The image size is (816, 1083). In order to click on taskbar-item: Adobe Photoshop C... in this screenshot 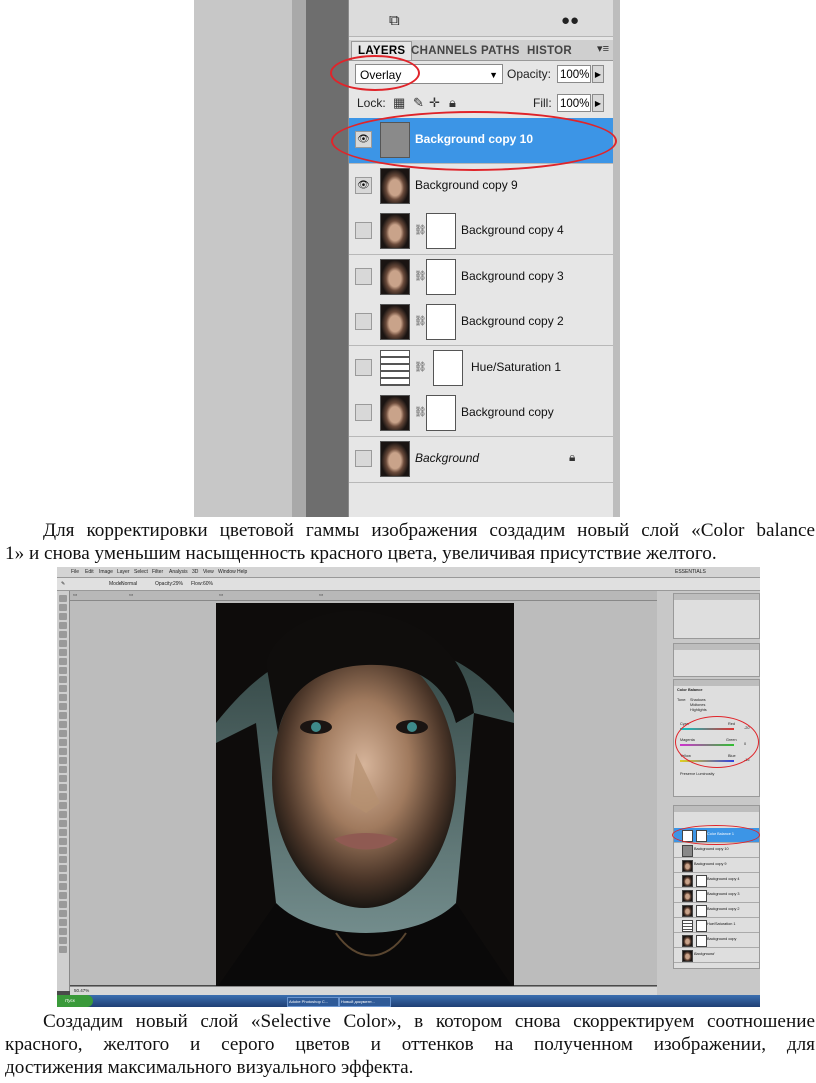, I will do `click(313, 1002)`.